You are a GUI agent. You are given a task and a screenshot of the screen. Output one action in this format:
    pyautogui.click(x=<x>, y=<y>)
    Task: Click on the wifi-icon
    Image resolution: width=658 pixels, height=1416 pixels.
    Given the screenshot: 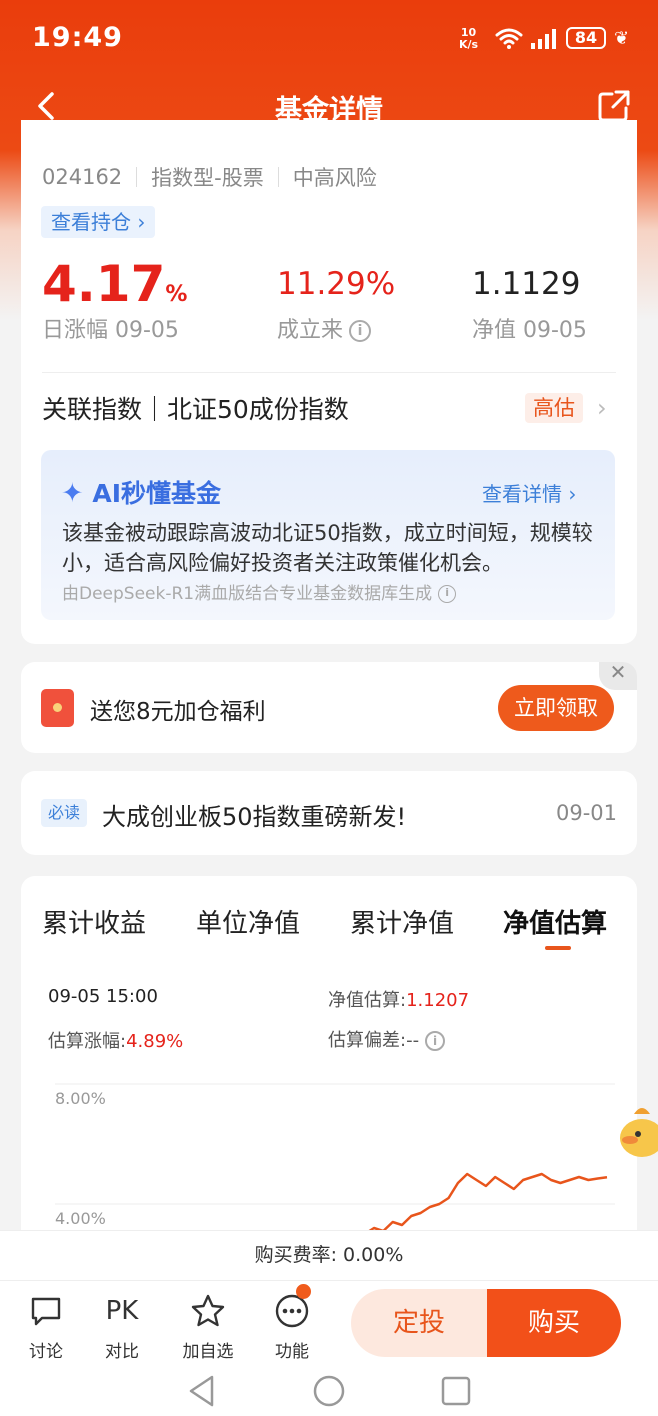 What is the action you would take?
    pyautogui.click(x=509, y=38)
    